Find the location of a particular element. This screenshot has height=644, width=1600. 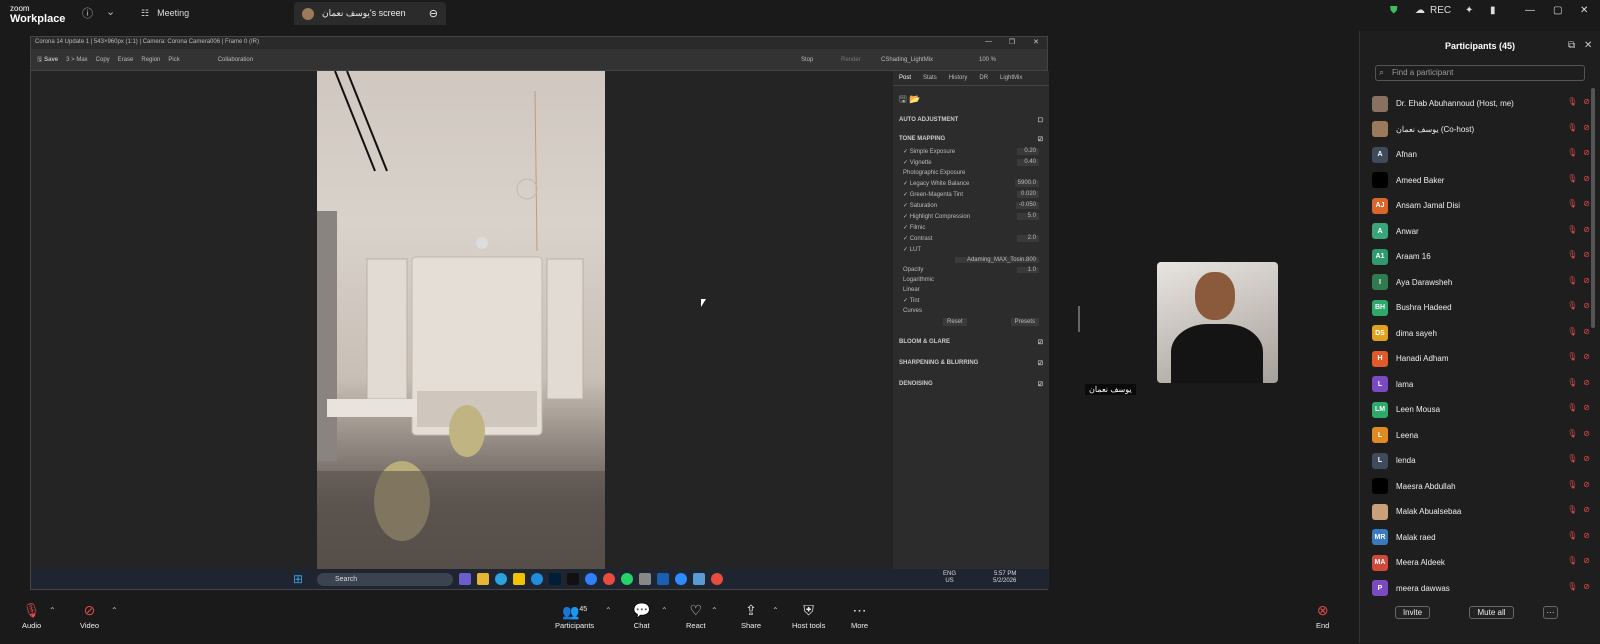

restore-icon: ❐ is located at coordinates (1012, 42).